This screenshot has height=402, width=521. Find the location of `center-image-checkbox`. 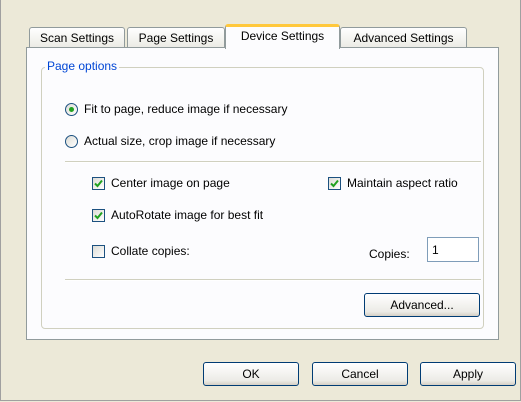

center-image-checkbox is located at coordinates (98, 183).